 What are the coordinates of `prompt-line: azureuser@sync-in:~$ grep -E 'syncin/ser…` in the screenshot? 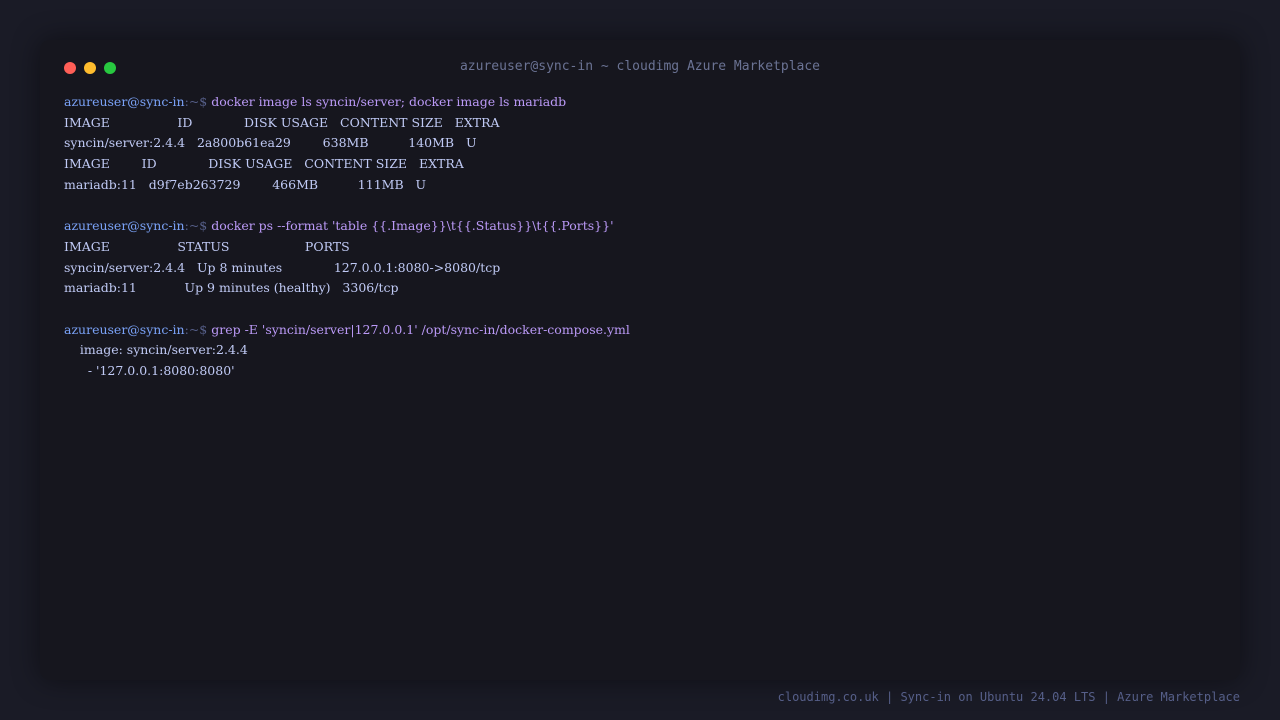 It's located at (640, 330).